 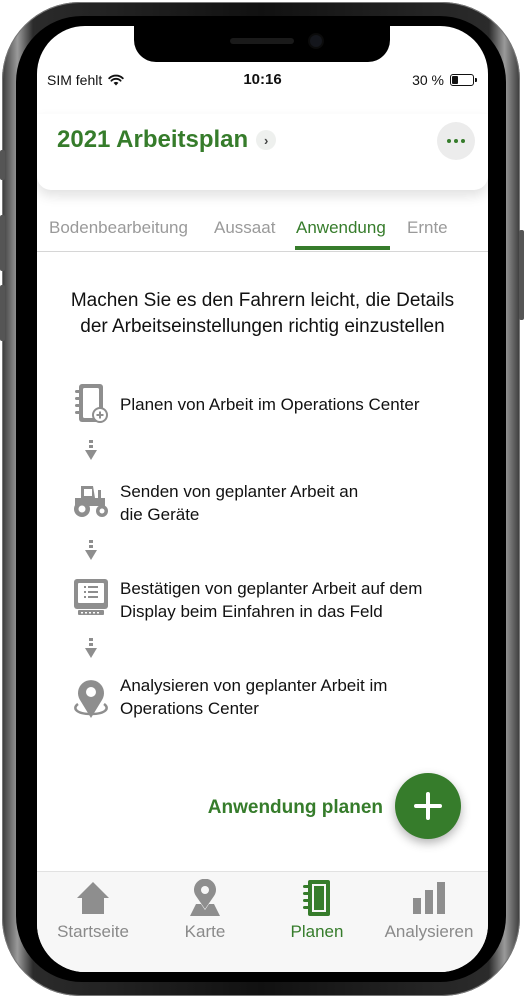 I want to click on step-text-line: Display beim Einfahren in das Feld, so click(x=251, y=611).